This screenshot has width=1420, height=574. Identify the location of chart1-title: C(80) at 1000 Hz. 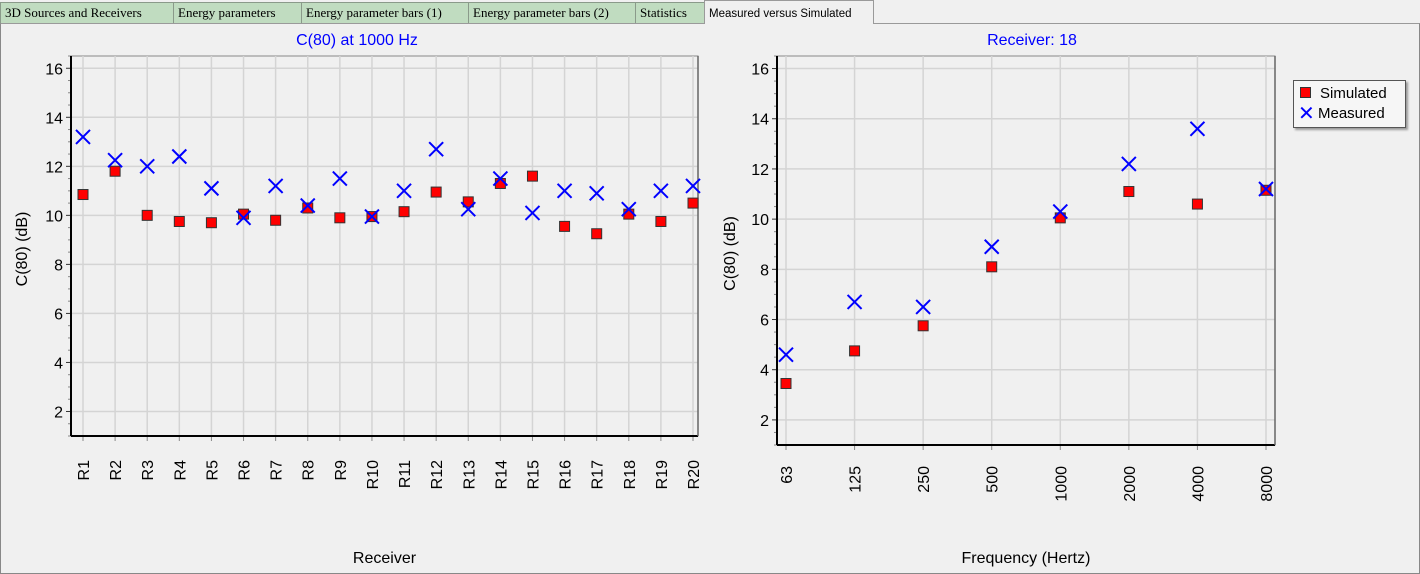
(357, 40).